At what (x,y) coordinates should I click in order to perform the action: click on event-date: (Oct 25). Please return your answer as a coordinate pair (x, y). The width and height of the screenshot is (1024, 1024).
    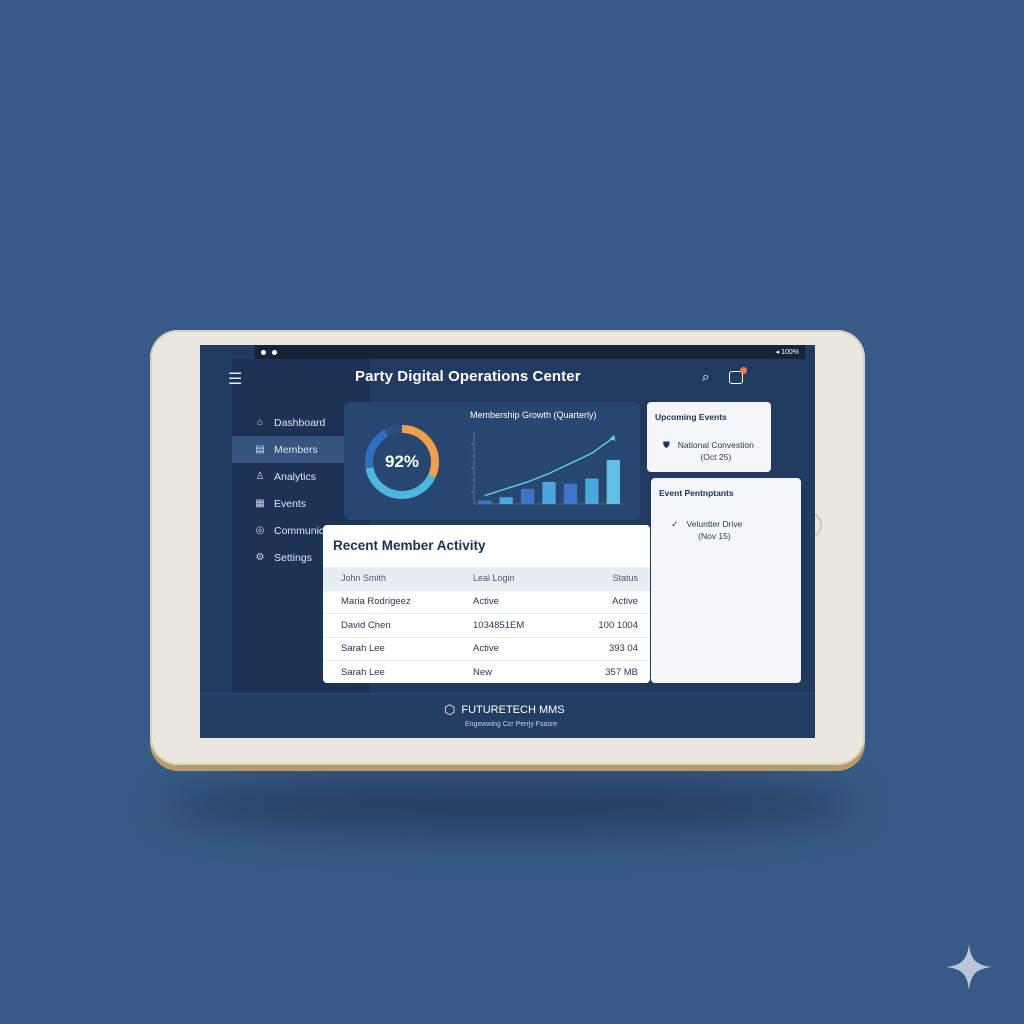
    Looking at the image, I should click on (716, 457).